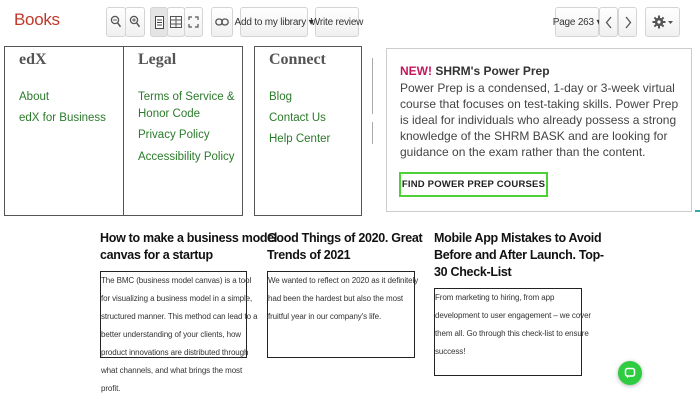 The image size is (700, 400). I want to click on find-power-prep-button: FIND POWER PREP COURSES, so click(473, 184).